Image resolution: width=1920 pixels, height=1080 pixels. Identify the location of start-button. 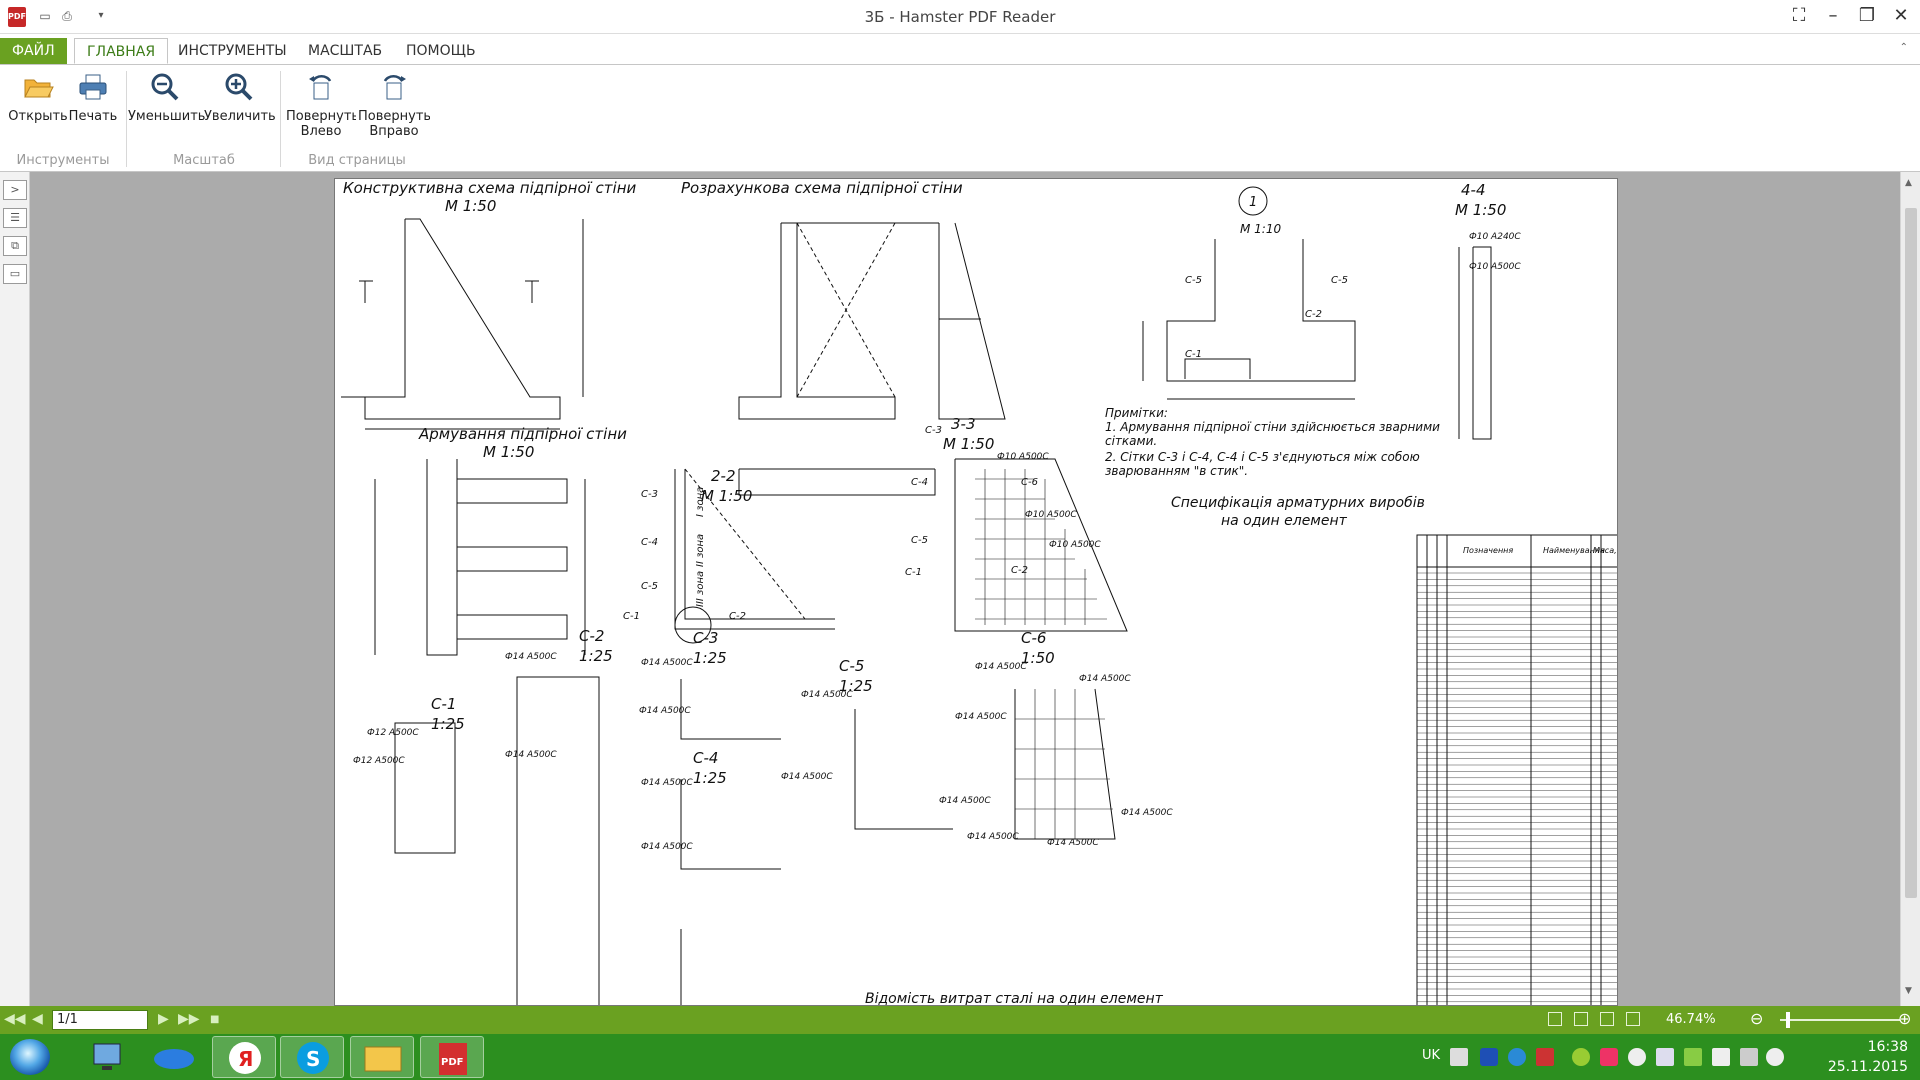
(30, 1057).